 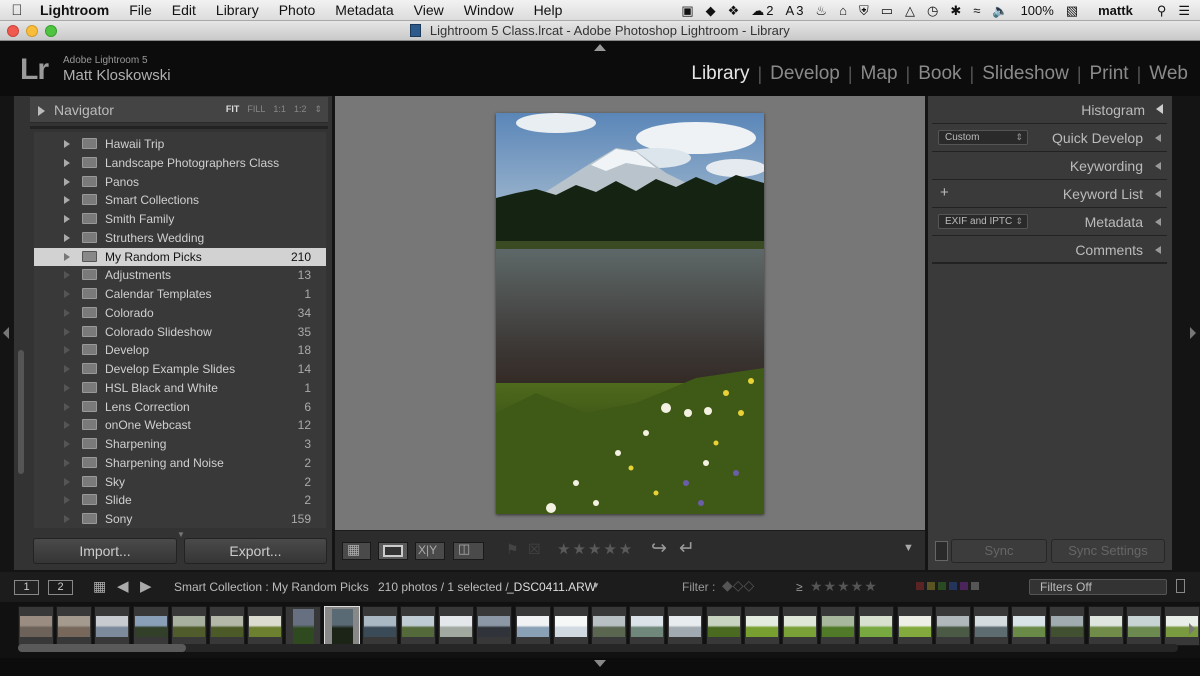 What do you see at coordinates (1158, 138) in the screenshot?
I see `quick-develop-expand-icon` at bounding box center [1158, 138].